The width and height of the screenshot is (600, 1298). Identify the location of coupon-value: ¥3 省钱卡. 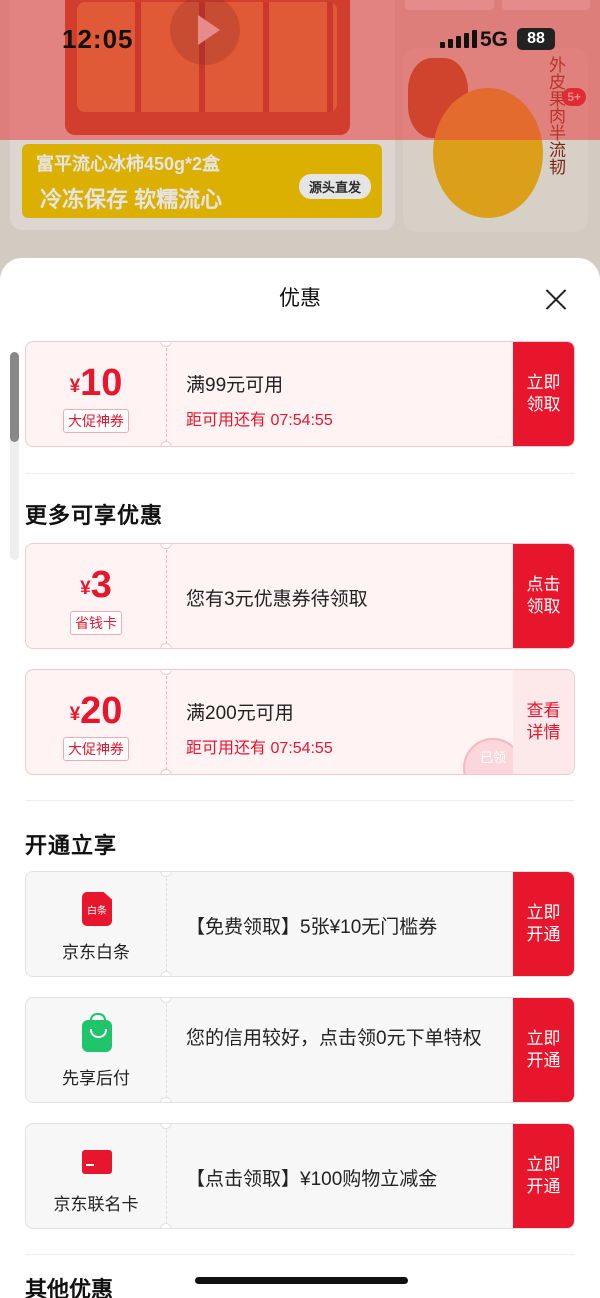
(96, 596).